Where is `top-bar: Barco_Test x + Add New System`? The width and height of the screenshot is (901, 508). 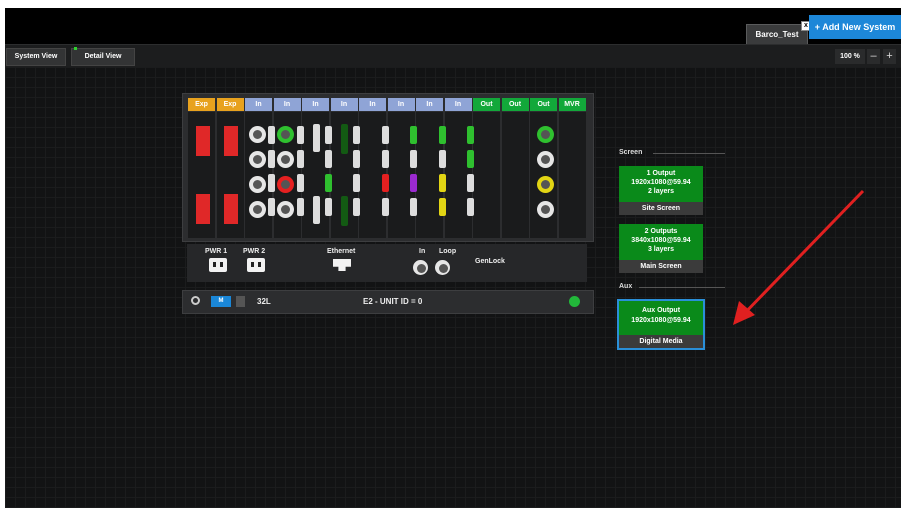 top-bar: Barco_Test x + Add New System is located at coordinates (453, 26).